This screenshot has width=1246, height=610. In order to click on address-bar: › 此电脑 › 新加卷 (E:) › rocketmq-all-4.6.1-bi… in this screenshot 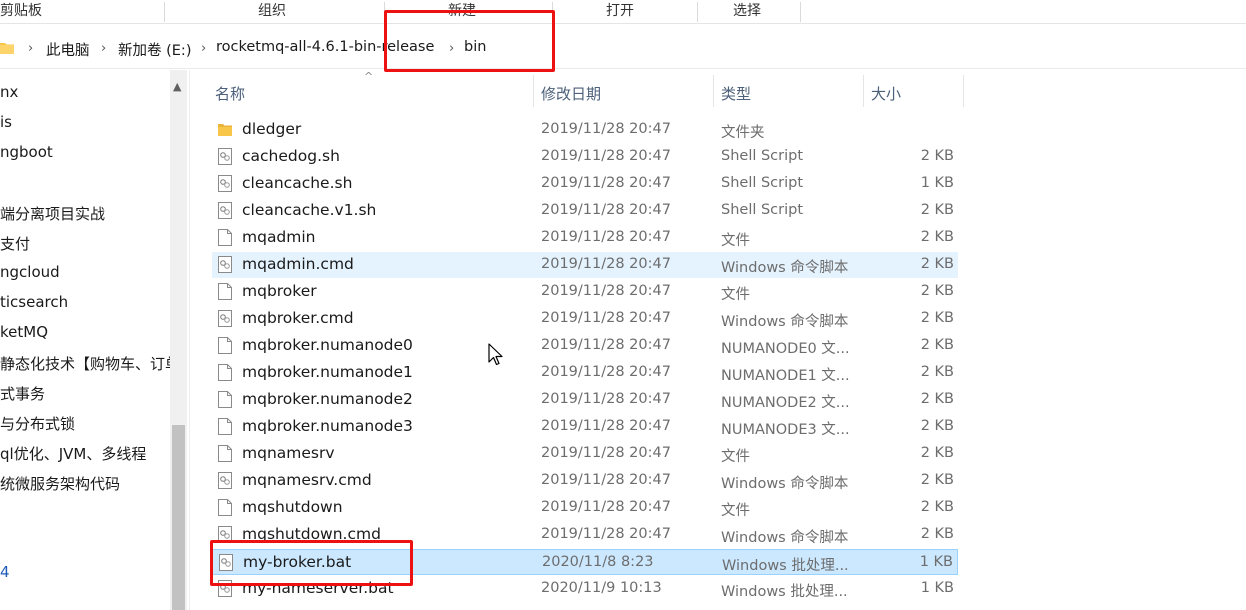, I will do `click(623, 49)`.